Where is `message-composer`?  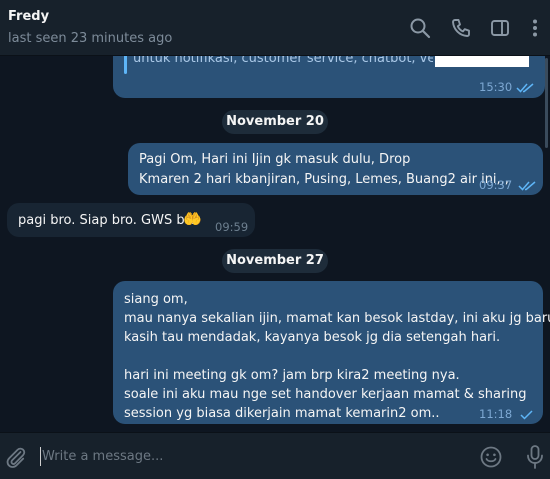 message-composer is located at coordinates (275, 455).